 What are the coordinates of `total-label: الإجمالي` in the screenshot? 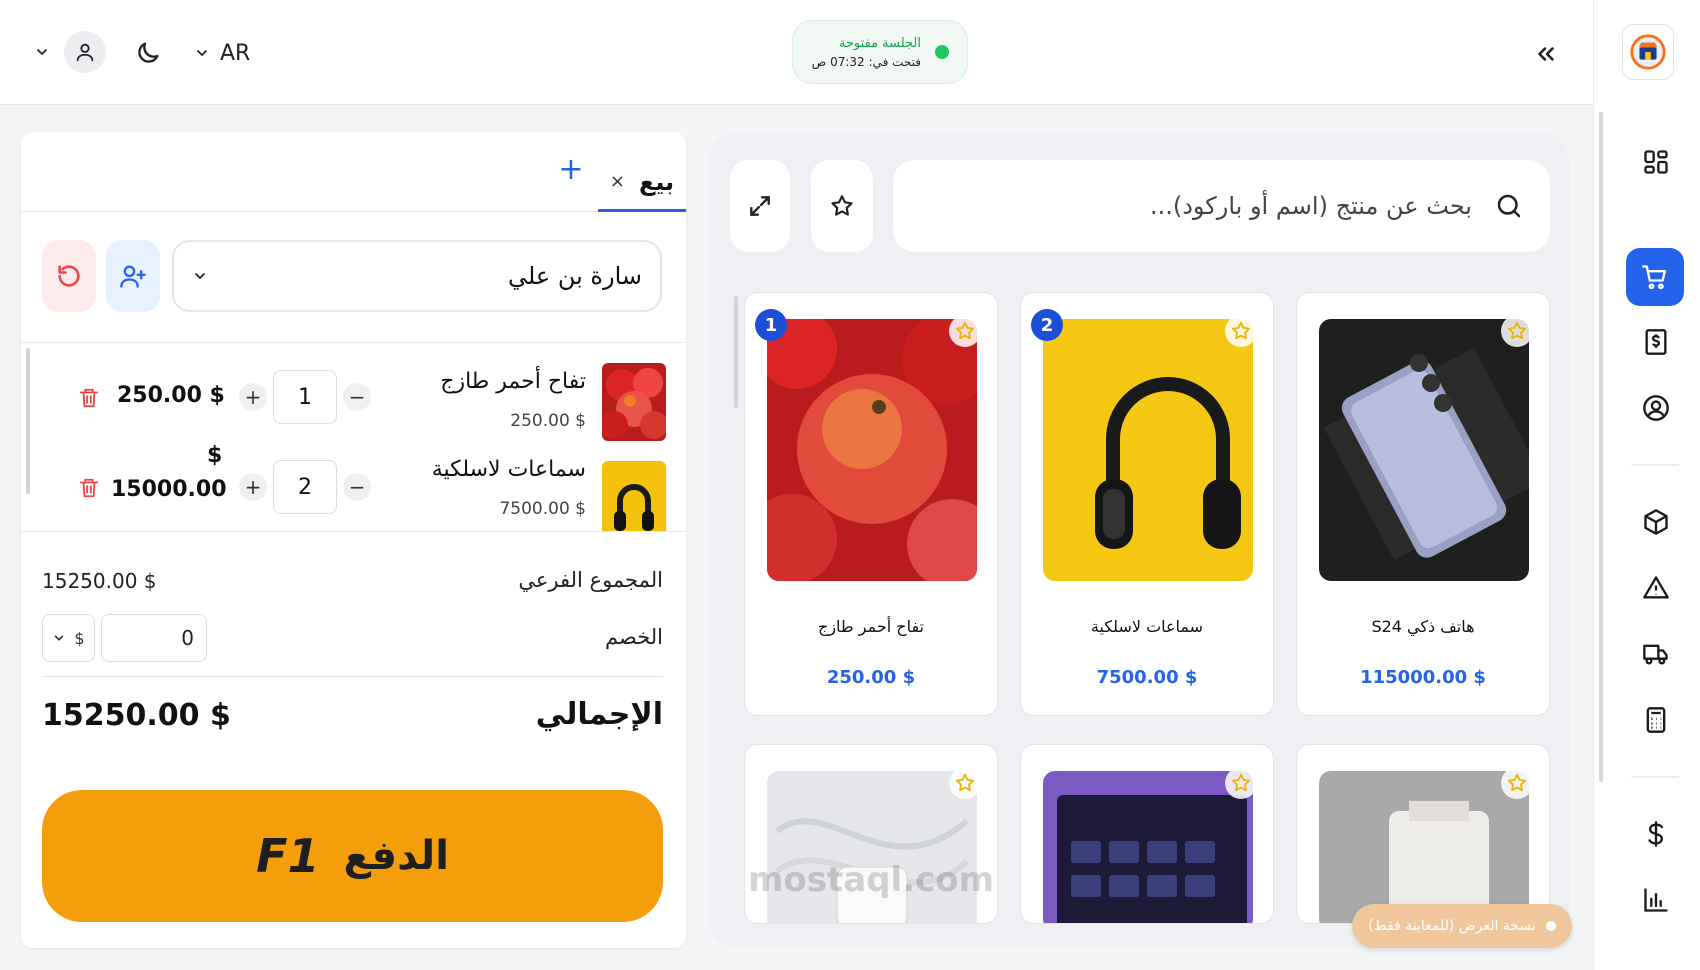 It's located at (599, 714).